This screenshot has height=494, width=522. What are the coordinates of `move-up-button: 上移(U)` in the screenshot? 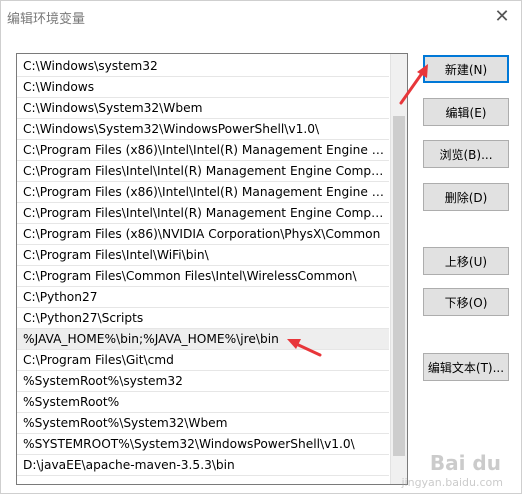 It's located at (466, 261).